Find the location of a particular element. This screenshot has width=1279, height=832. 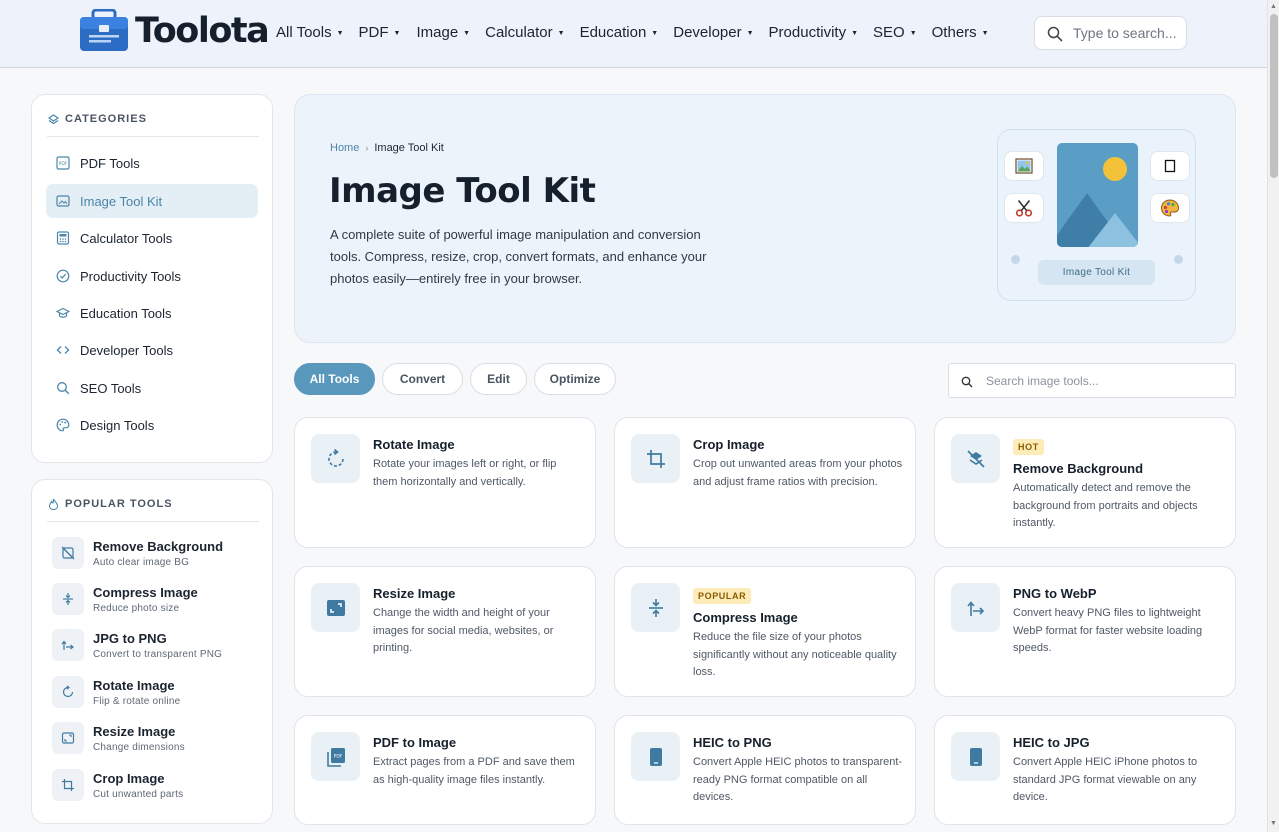

tool-title: Resize Image is located at coordinates (414, 593).